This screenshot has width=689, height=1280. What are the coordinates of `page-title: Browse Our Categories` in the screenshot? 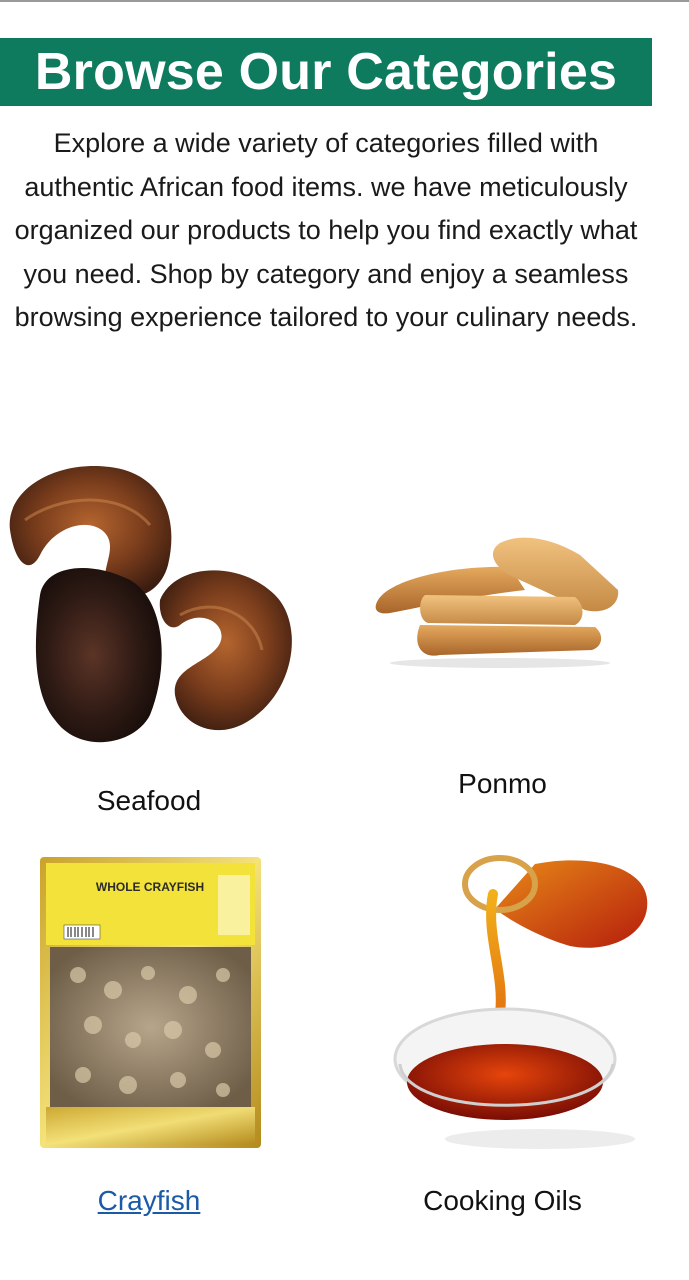 It's located at (326, 72).